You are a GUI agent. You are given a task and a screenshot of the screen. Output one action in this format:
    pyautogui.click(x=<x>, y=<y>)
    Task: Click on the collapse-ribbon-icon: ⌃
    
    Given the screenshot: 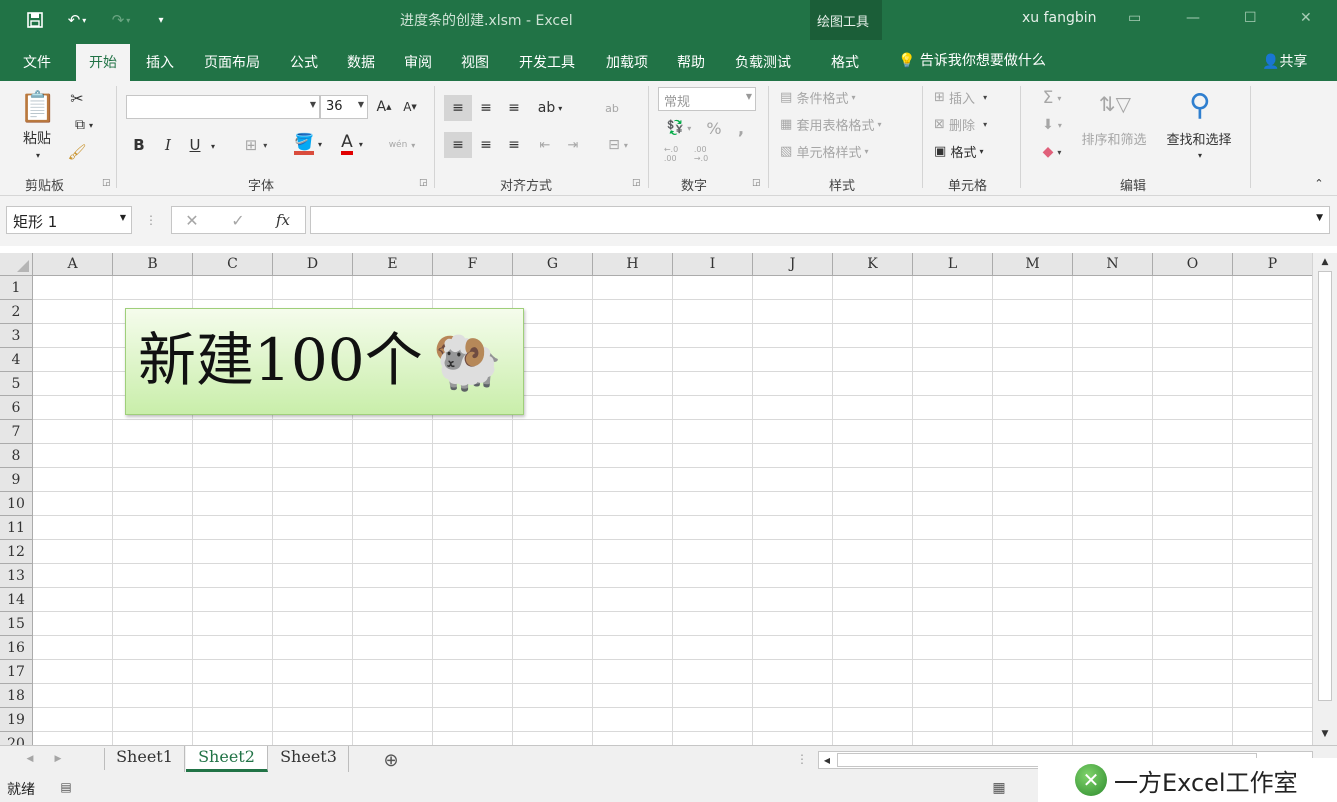 What is the action you would take?
    pyautogui.click(x=1319, y=183)
    